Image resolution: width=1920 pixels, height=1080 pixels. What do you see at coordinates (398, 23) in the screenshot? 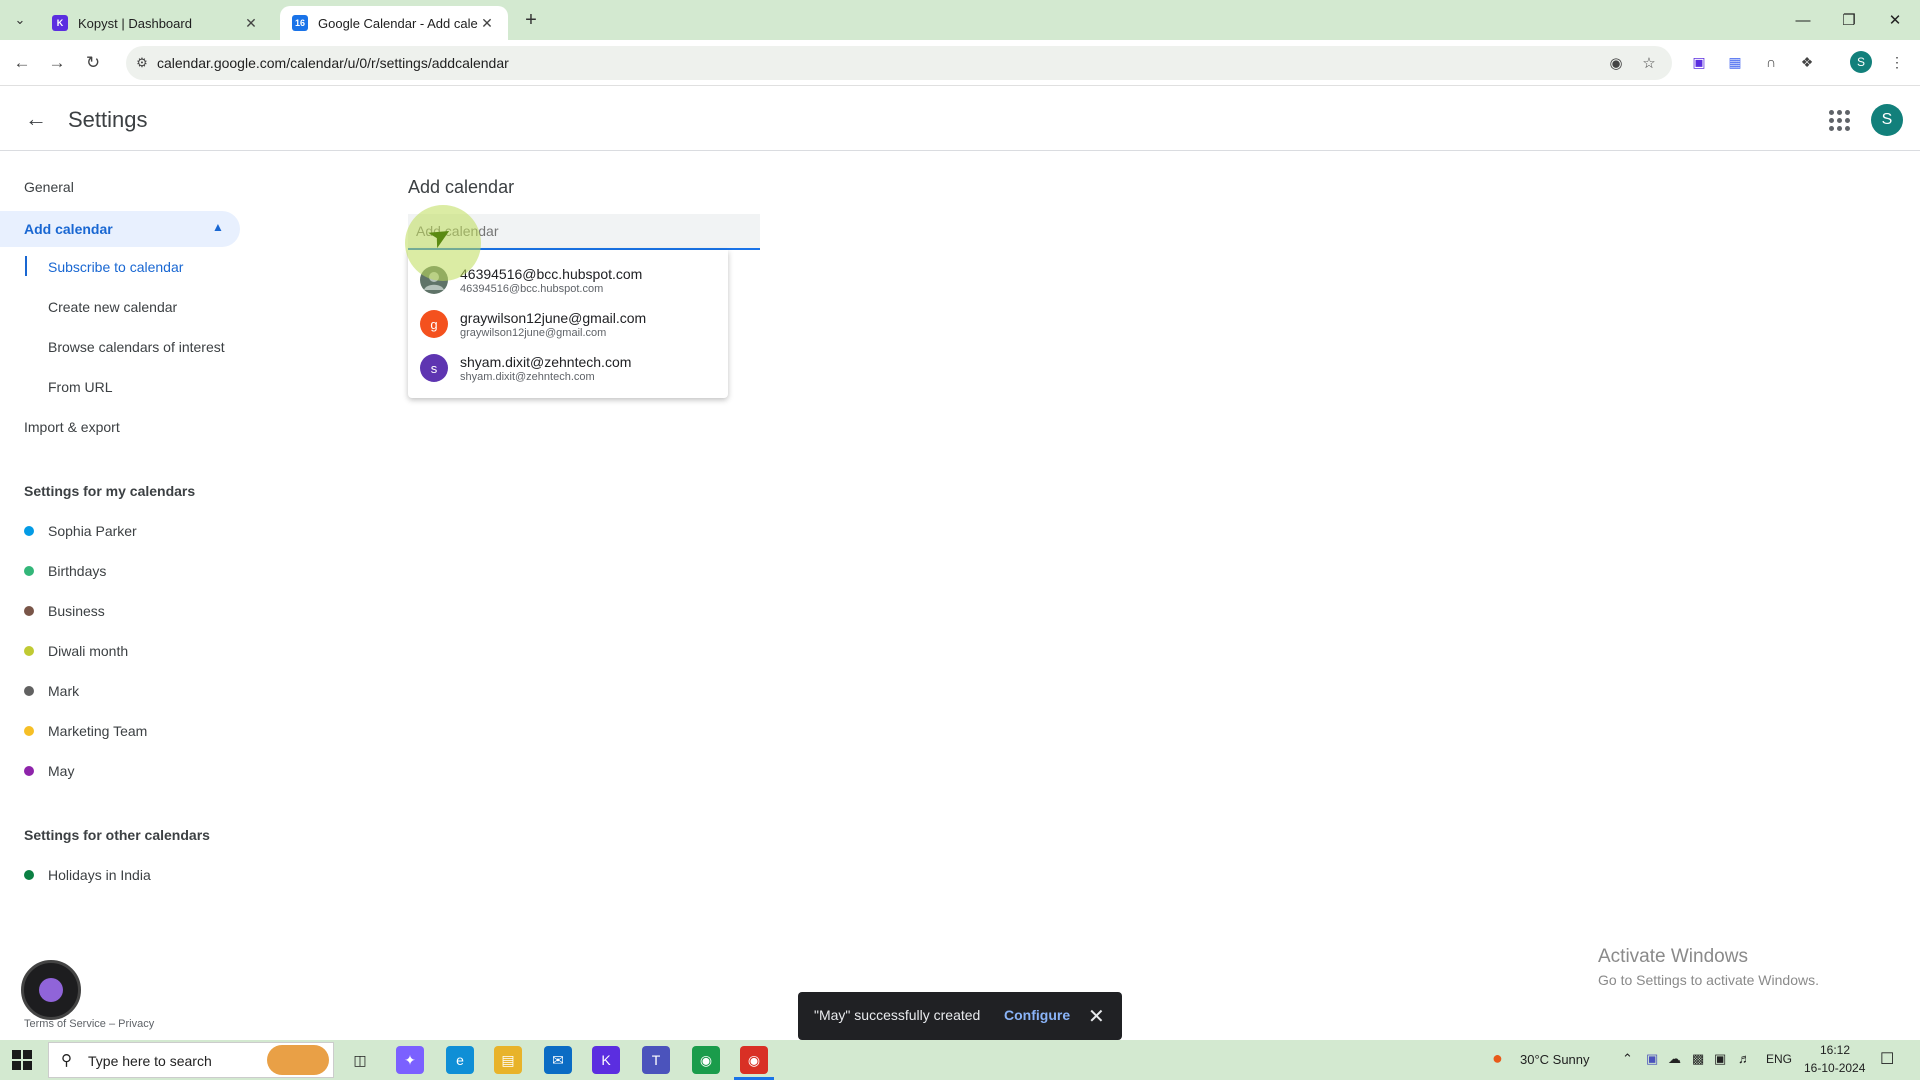
I see `tab-title: Google Calendar - Add calenda` at bounding box center [398, 23].